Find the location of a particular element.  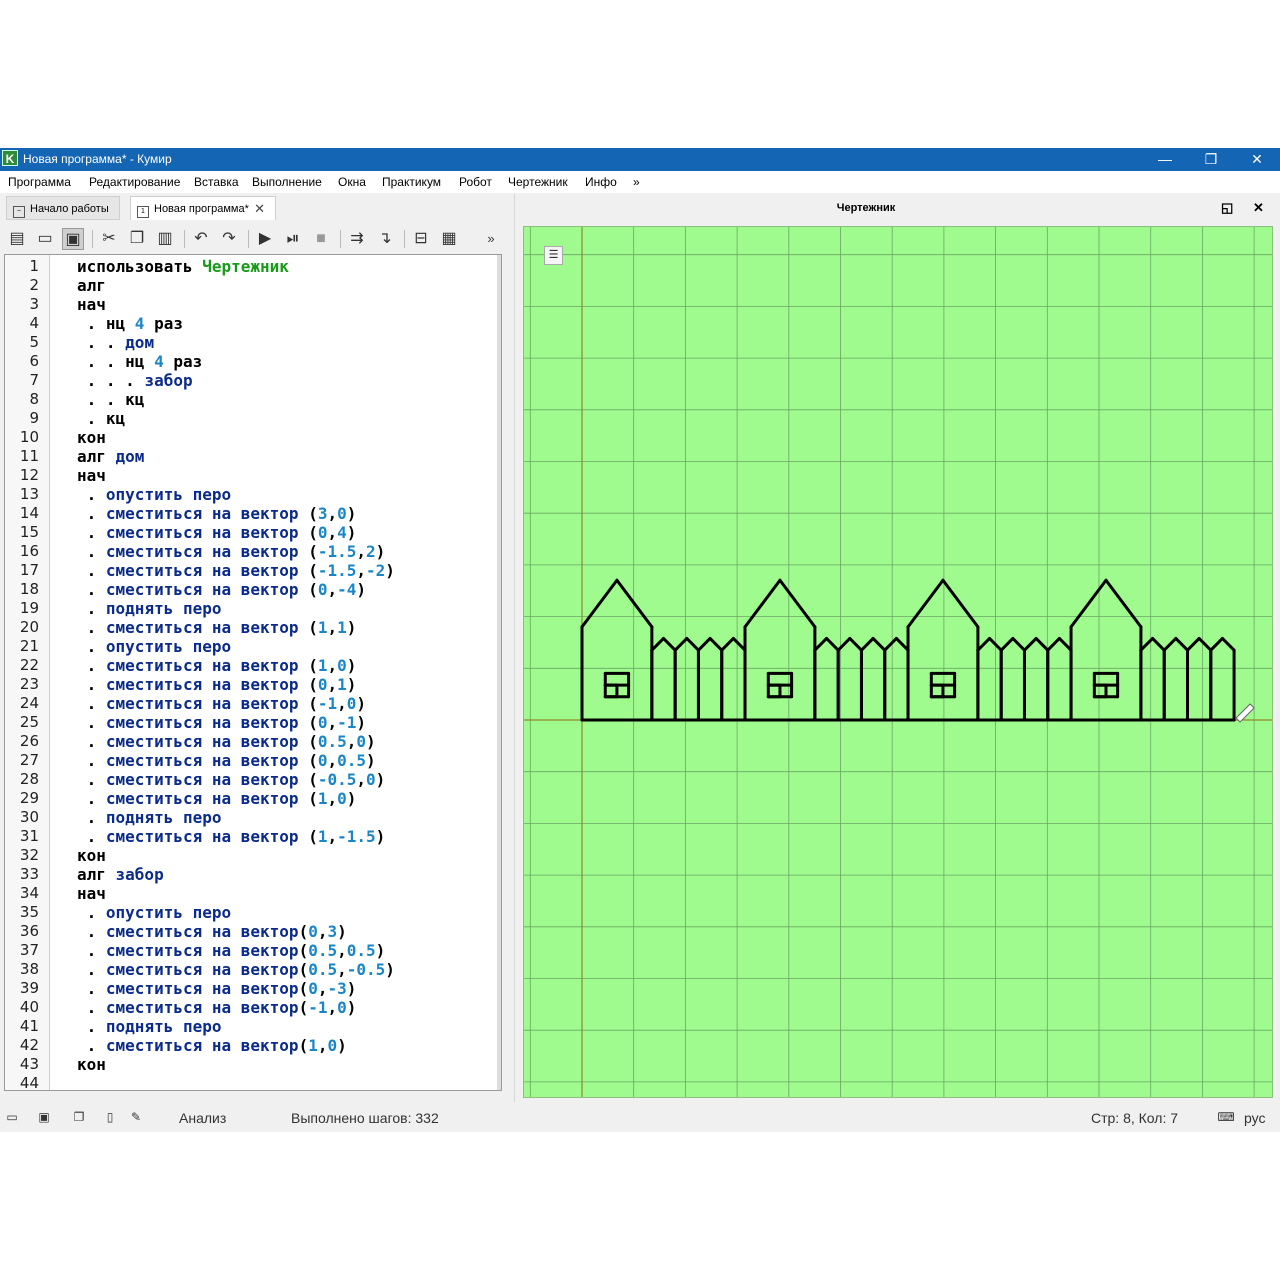

save-icon: ▣ is located at coordinates (73, 239).